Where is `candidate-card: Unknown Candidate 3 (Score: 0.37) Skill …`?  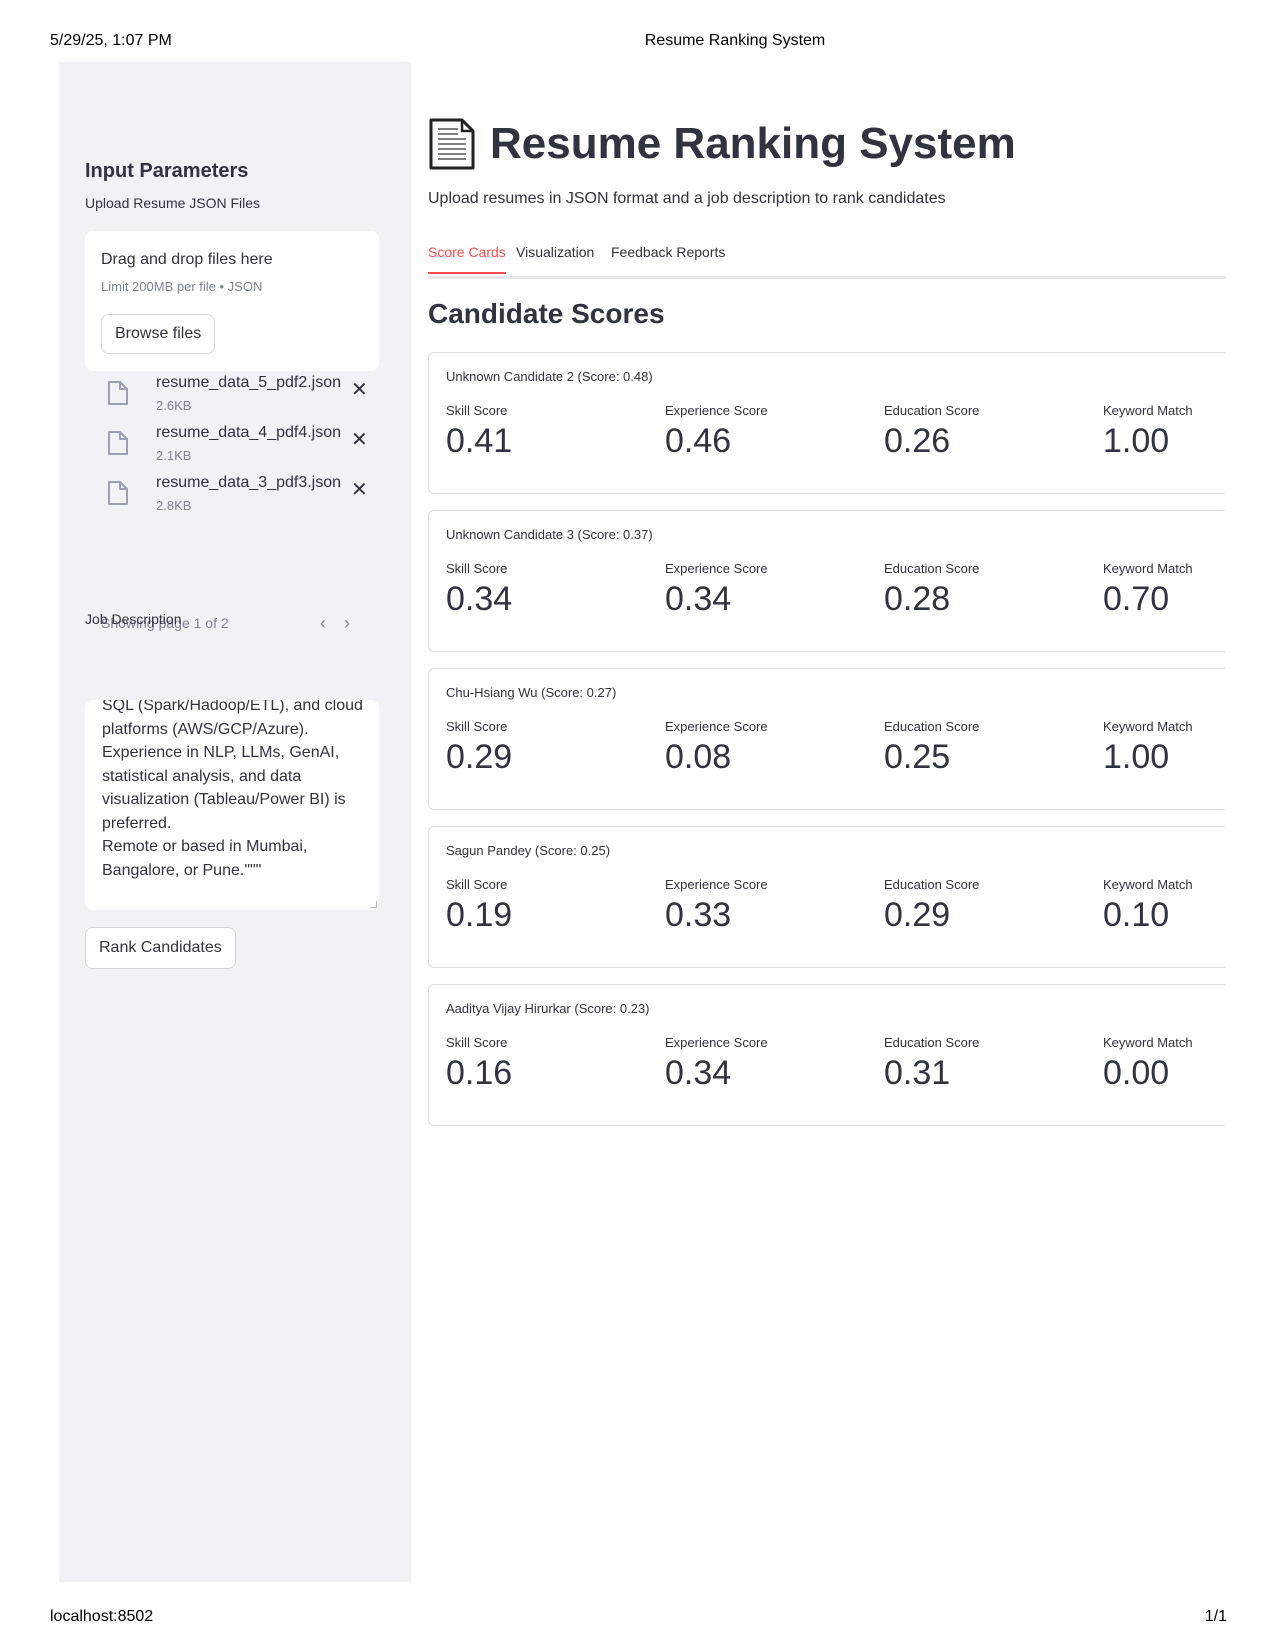 candidate-card: Unknown Candidate 3 (Score: 0.37) Skill … is located at coordinates (826, 581).